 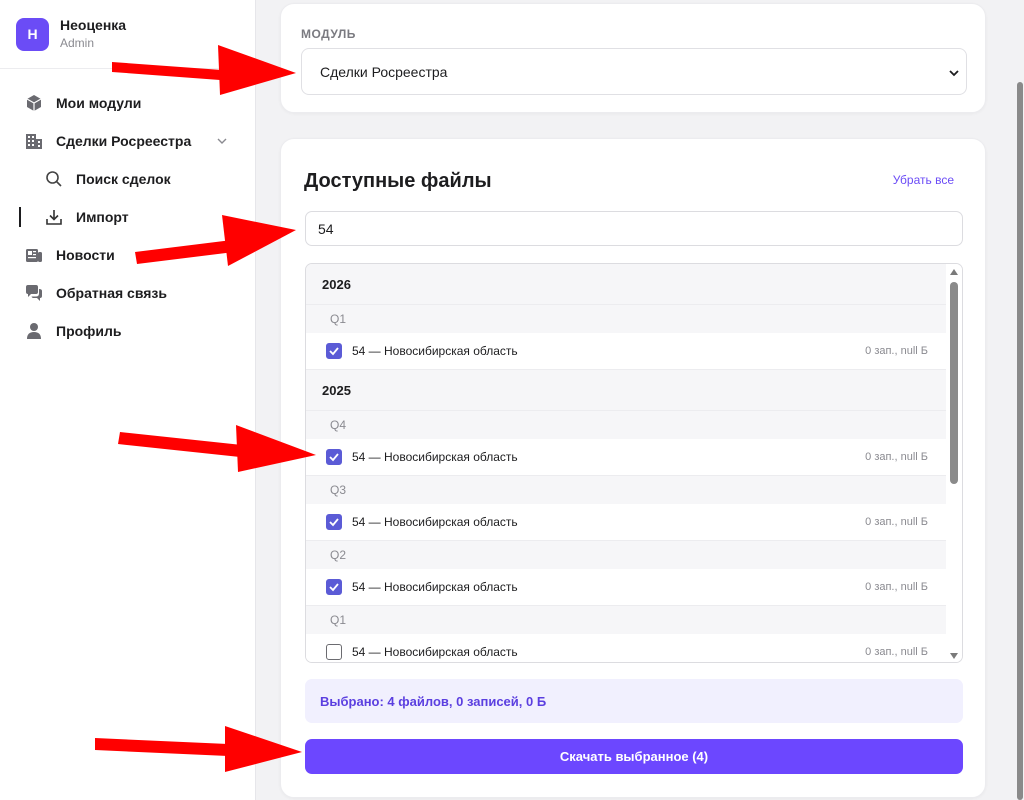 I want to click on files-title: Доступные файлы, so click(x=398, y=181).